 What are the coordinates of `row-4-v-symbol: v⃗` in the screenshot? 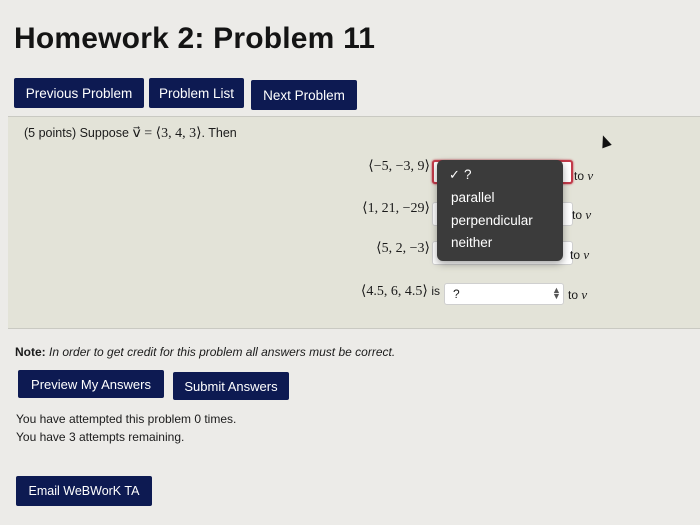 It's located at (589, 294).